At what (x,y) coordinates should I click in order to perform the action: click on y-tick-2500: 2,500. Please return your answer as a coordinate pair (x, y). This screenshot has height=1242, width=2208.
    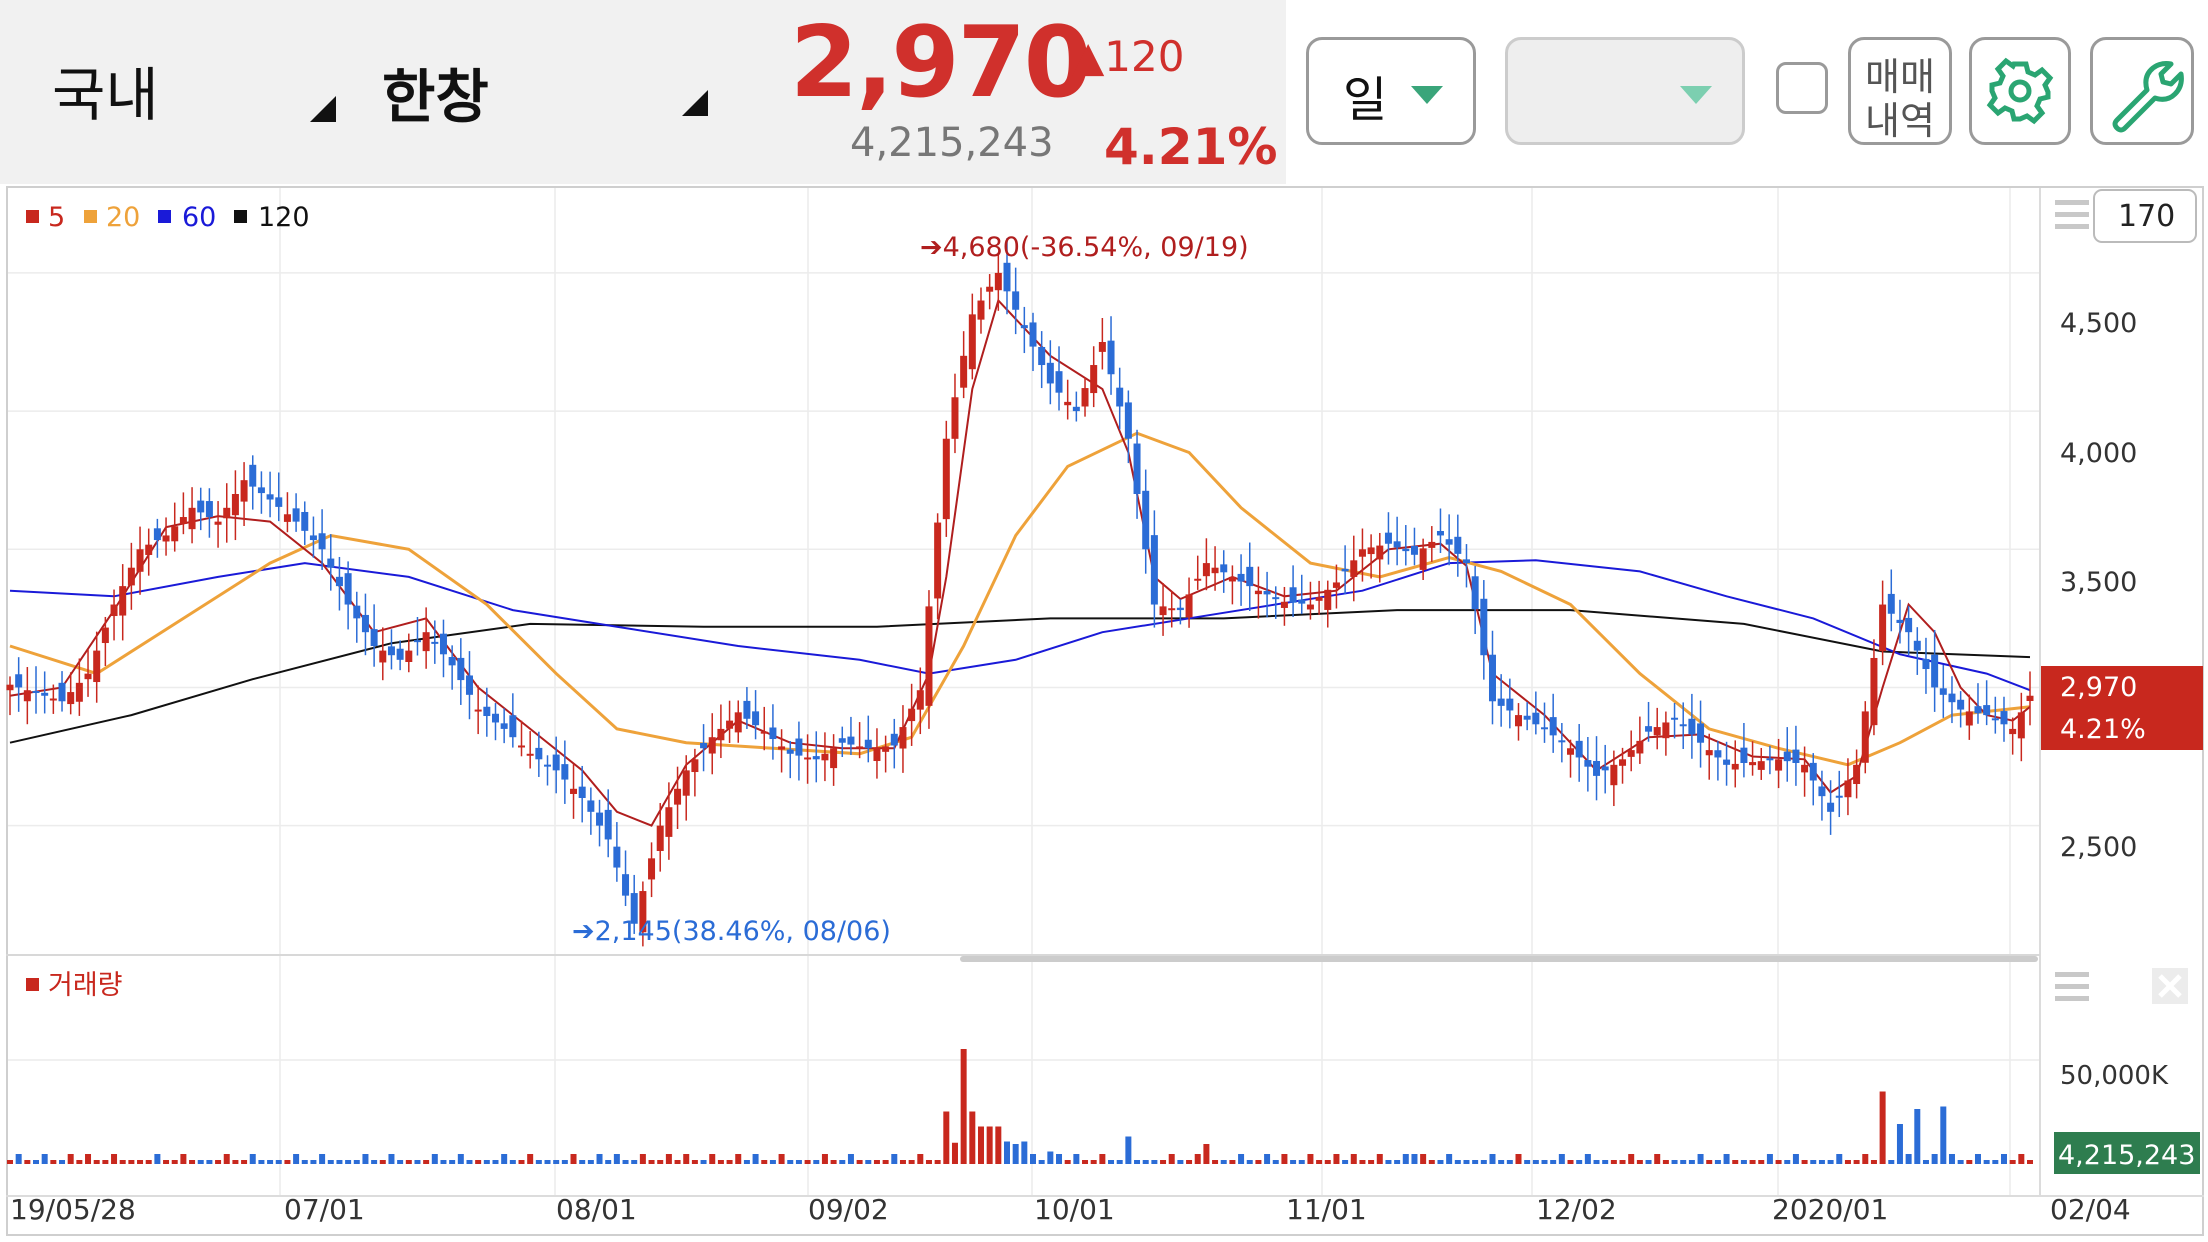
    Looking at the image, I should click on (2098, 847).